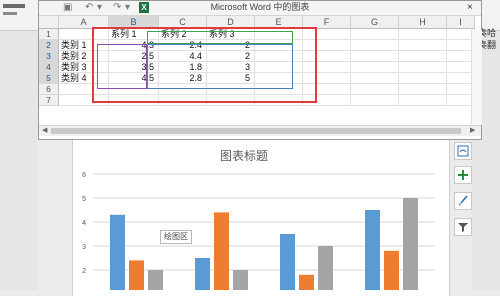  I want to click on scrollbar-thumb, so click(256, 131).